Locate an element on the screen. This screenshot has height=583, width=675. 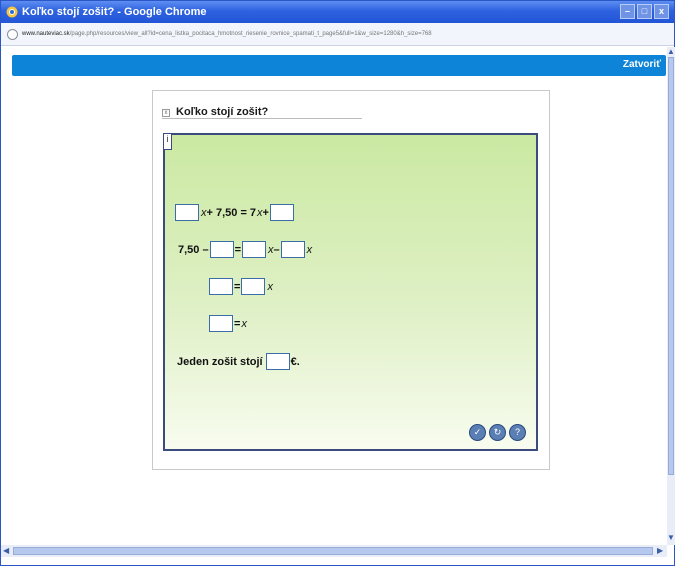
equation-text: – is located at coordinates (276, 249).